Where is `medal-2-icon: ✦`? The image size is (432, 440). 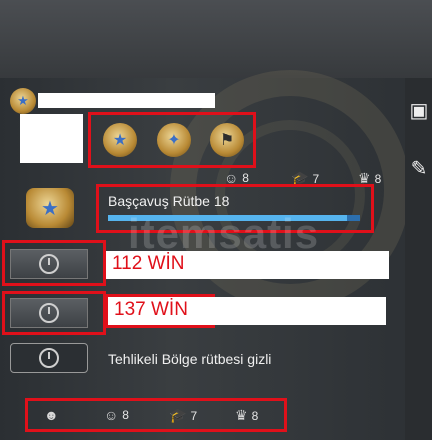 medal-2-icon: ✦ is located at coordinates (174, 140).